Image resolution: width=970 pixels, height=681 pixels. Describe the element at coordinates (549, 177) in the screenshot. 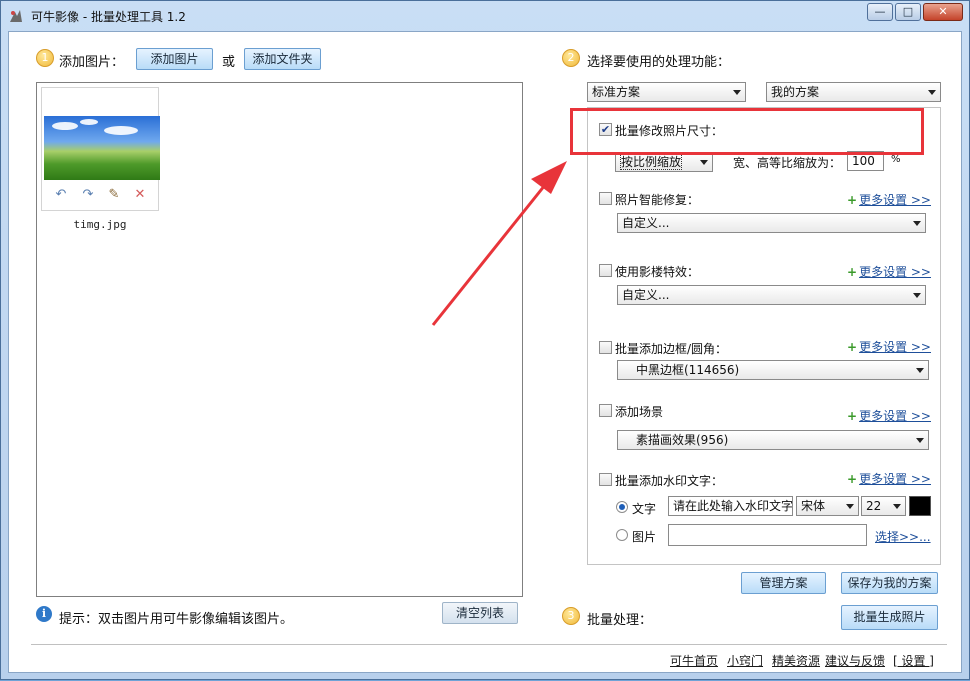

I see `arrow-head` at that location.